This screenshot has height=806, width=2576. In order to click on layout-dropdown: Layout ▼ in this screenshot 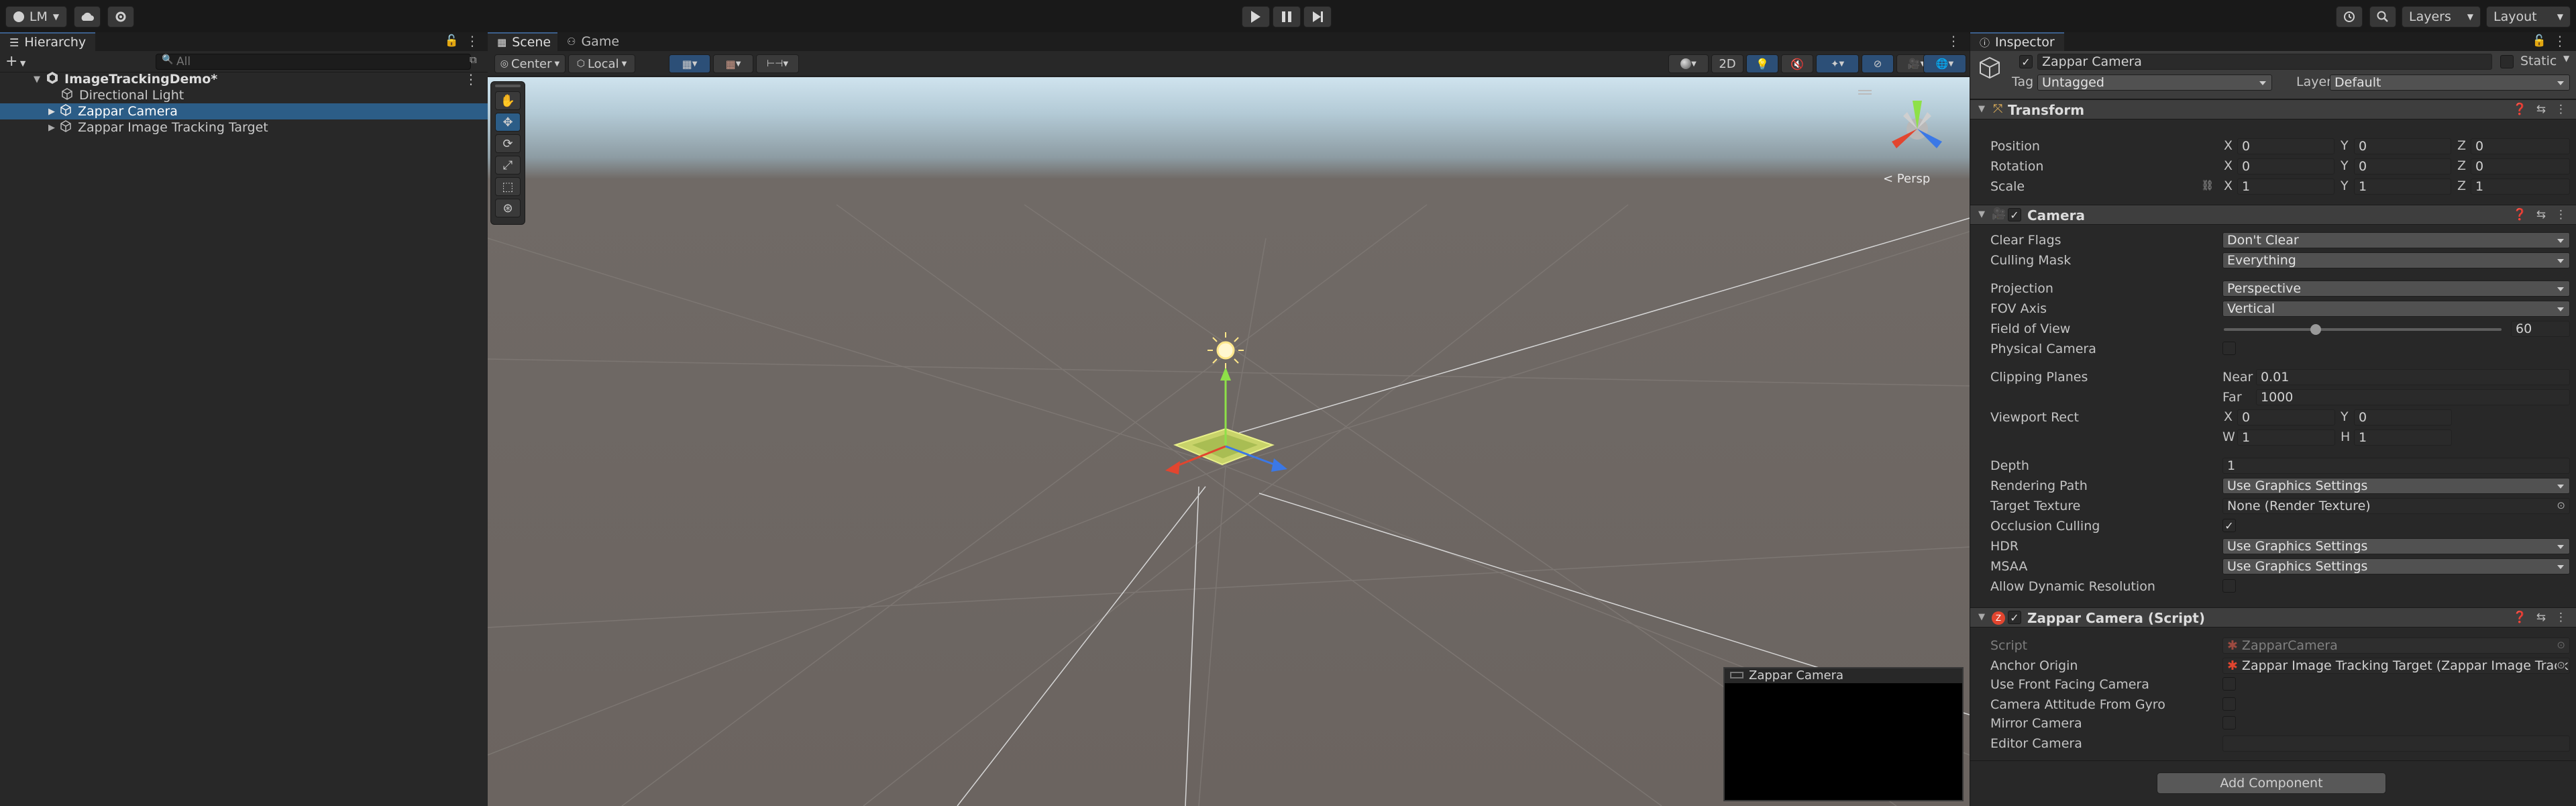, I will do `click(2528, 17)`.